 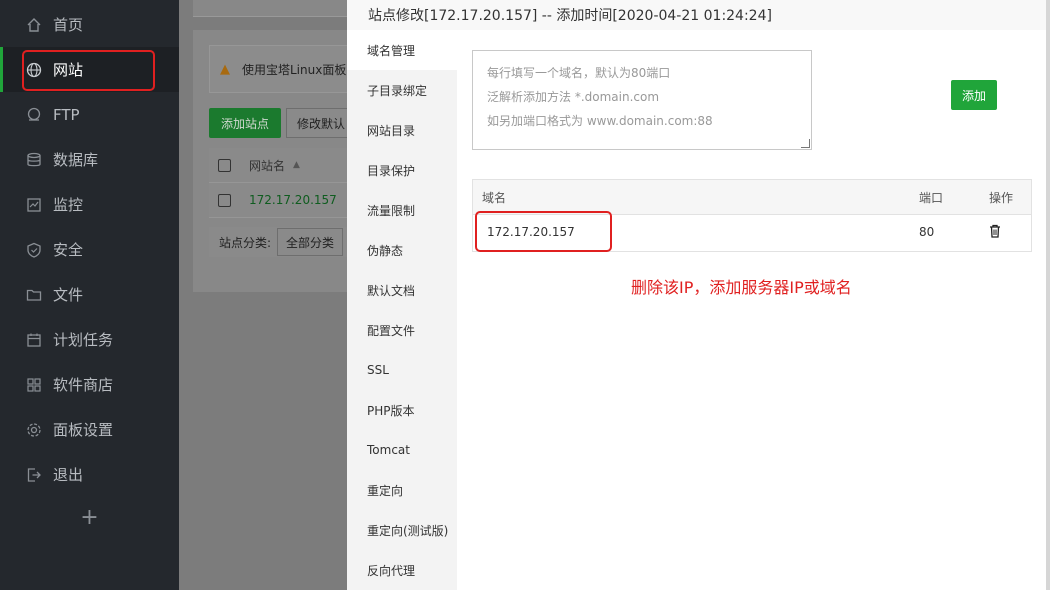 I want to click on highlight-box-ip, so click(x=543, y=231).